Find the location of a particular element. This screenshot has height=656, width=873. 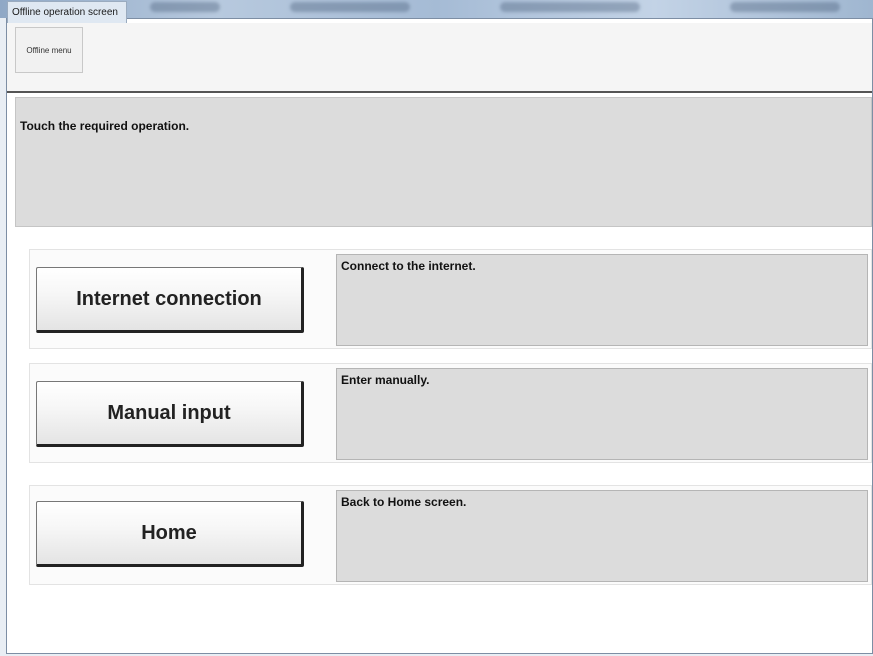

background-window-strip is located at coordinates (436, 9).